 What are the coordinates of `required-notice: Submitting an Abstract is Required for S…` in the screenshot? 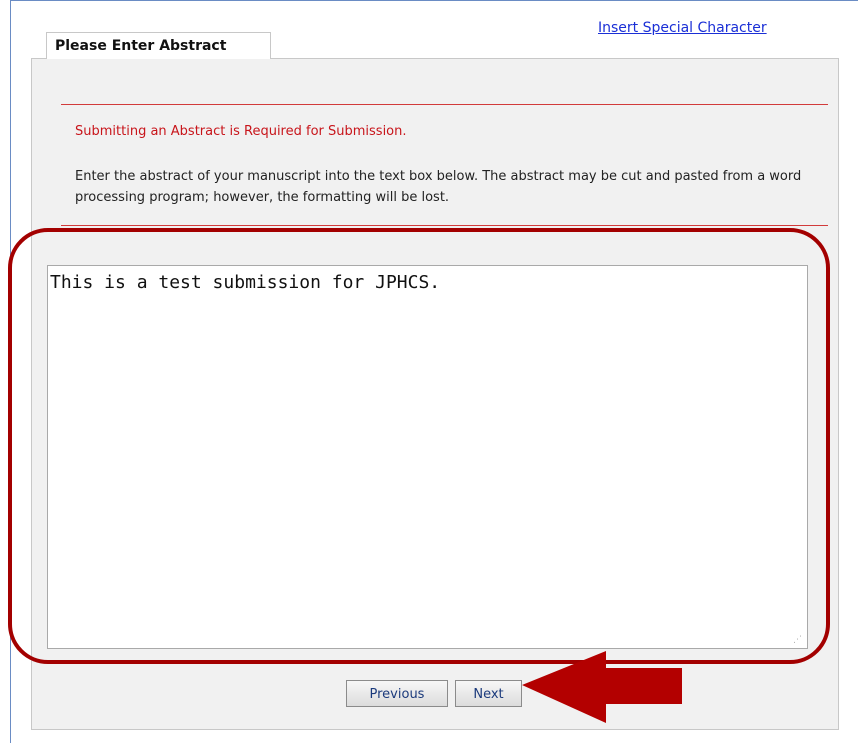 It's located at (241, 131).